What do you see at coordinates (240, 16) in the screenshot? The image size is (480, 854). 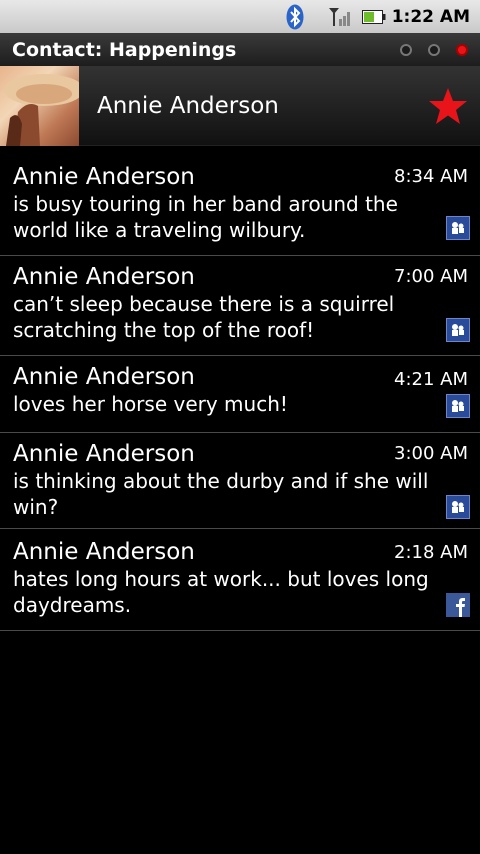 I see `status-bar: 1:22 AM` at bounding box center [240, 16].